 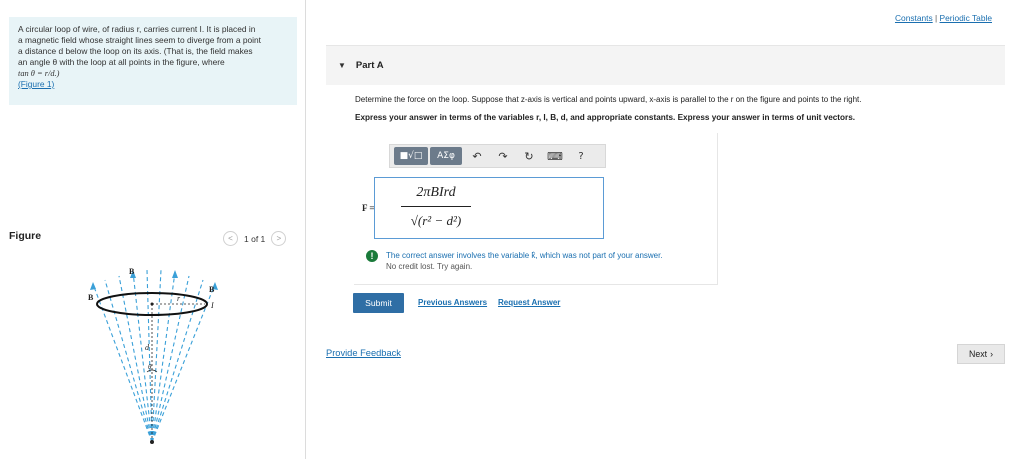 I want to click on templates-button: ■√□, so click(x=411, y=156).